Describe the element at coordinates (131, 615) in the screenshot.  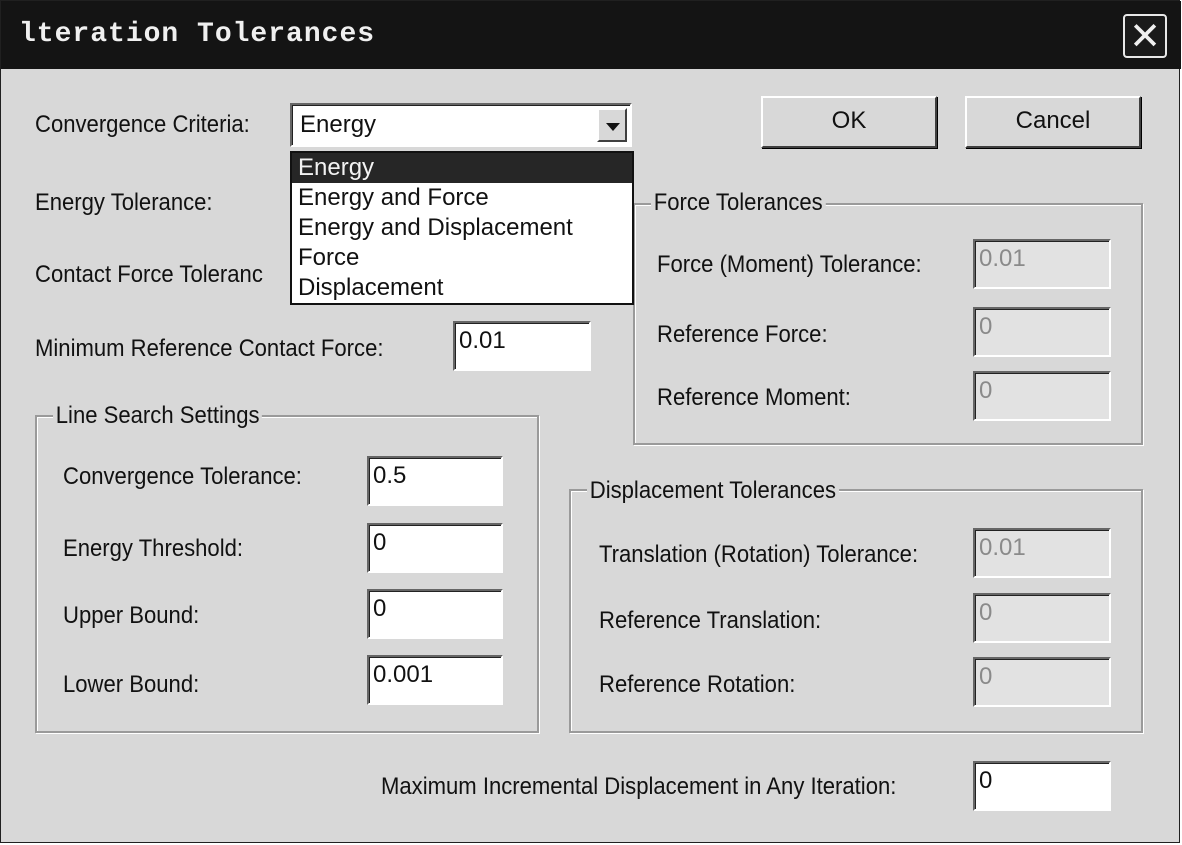
I see `upper-bound-label: Upper Bound:` at that location.